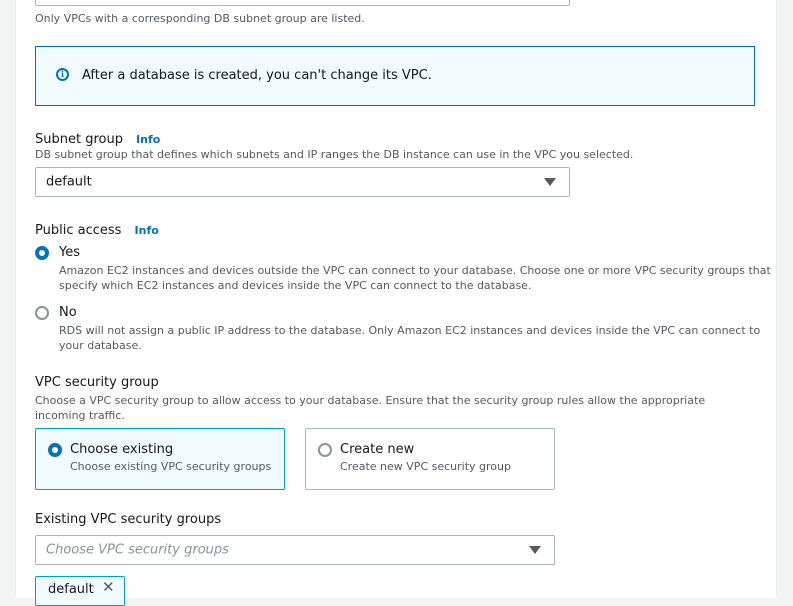  Describe the element at coordinates (302, 182) in the screenshot. I see `subnet-group-select: default` at that location.